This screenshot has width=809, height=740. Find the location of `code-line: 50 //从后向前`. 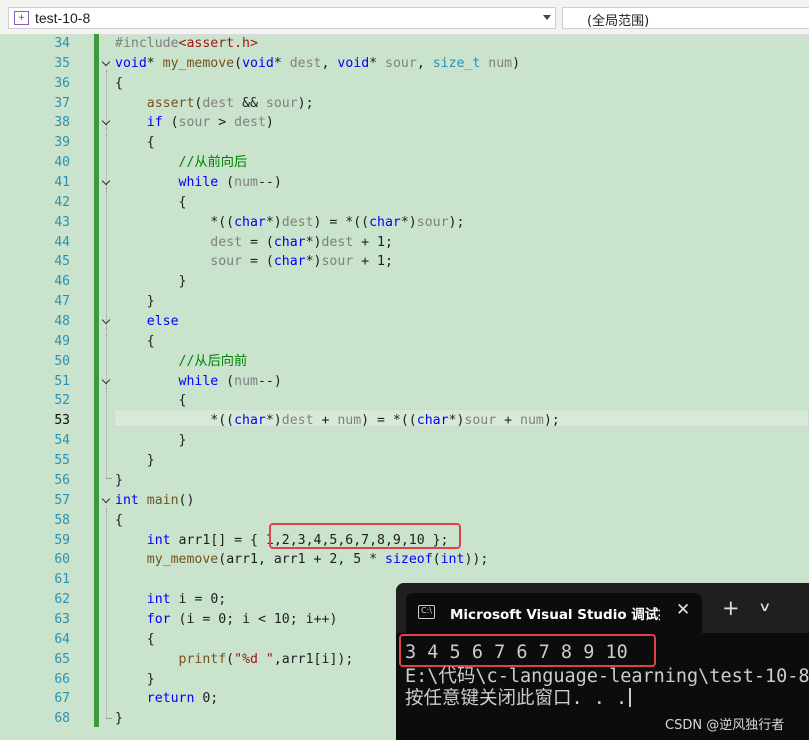

code-line: 50 //从后向前 is located at coordinates (404, 362).